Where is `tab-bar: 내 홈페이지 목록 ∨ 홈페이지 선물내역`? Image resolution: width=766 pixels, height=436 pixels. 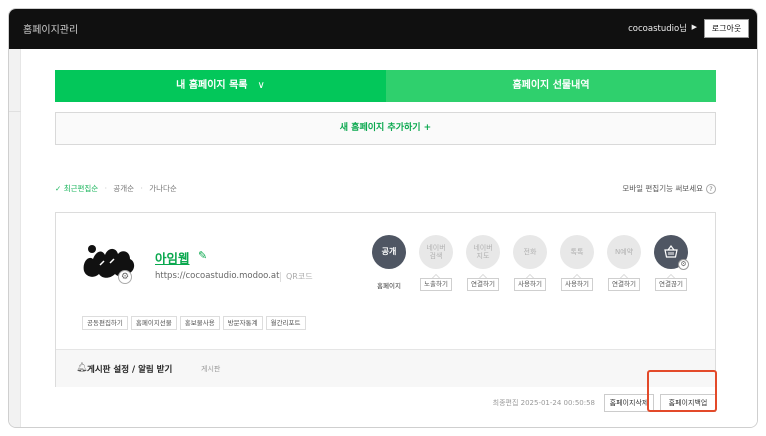
tab-bar: 내 홈페이지 목록 ∨ 홈페이지 선물내역 is located at coordinates (385, 86).